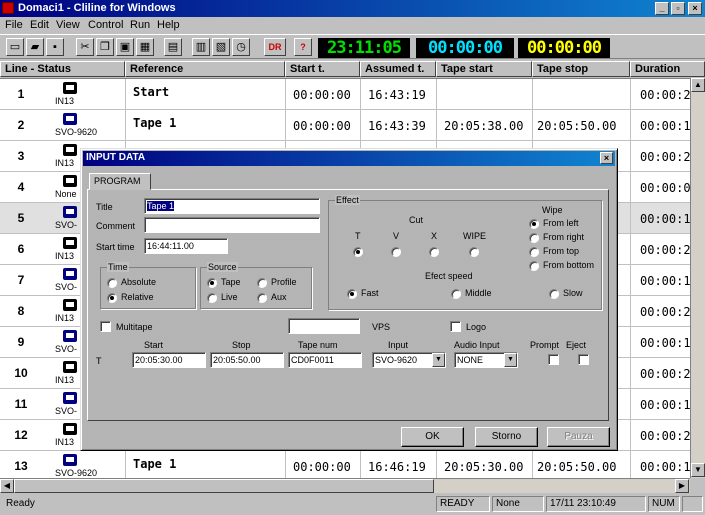 The image size is (705, 515). I want to click on scroll-left-icon: ◀, so click(7, 486).